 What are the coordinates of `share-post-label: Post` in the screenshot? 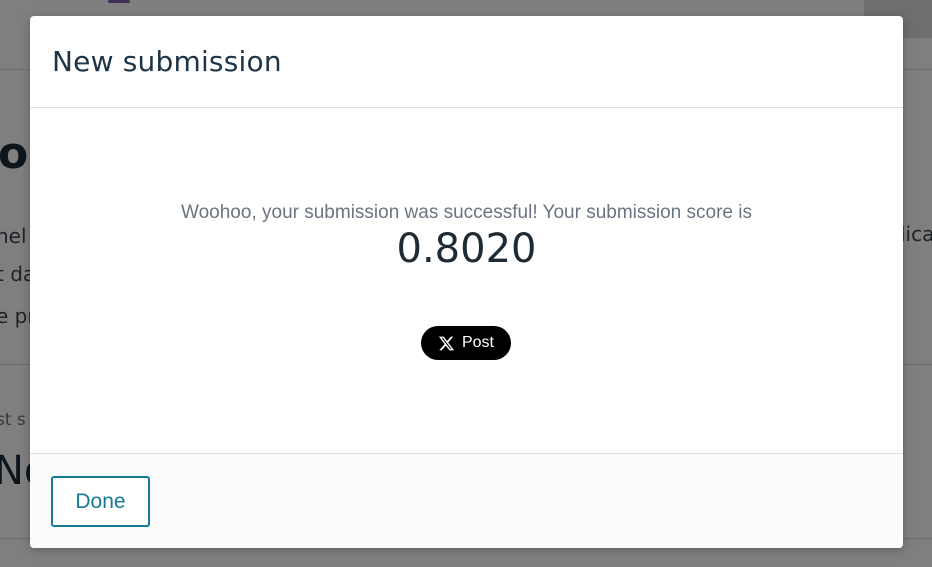 It's located at (477, 342).